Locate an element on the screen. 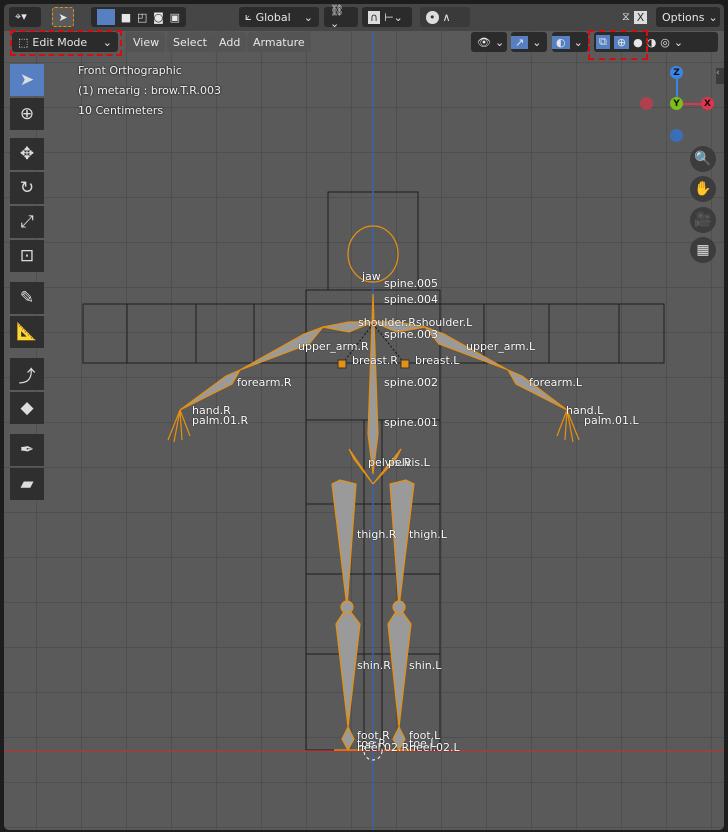 This screenshot has height=832, width=728. gizmo-icon: ↗ is located at coordinates (520, 42).